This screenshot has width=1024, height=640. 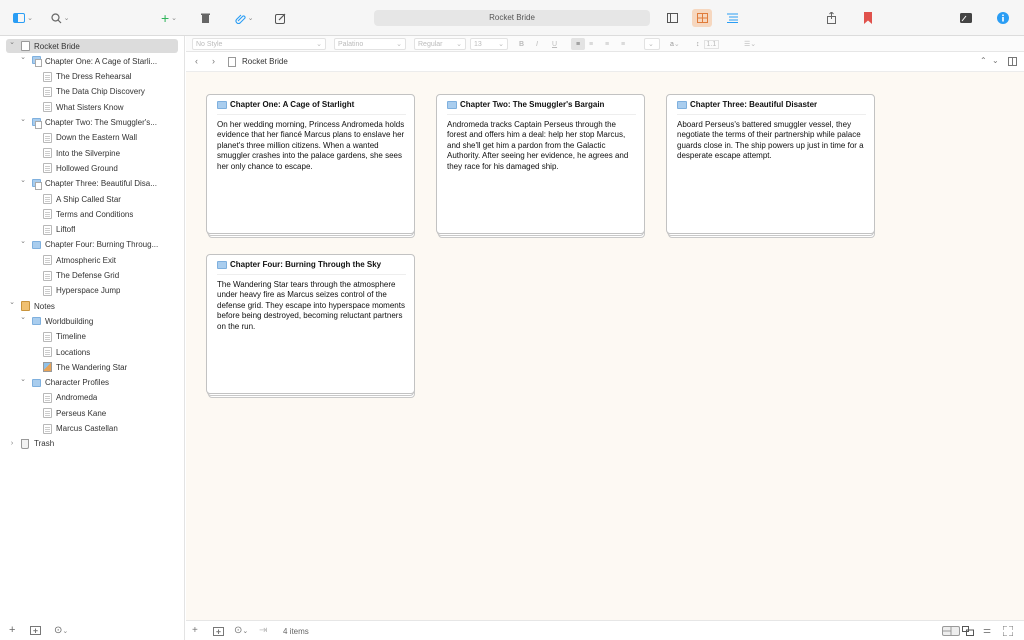 I want to click on grid-layout-button, so click(x=951, y=632).